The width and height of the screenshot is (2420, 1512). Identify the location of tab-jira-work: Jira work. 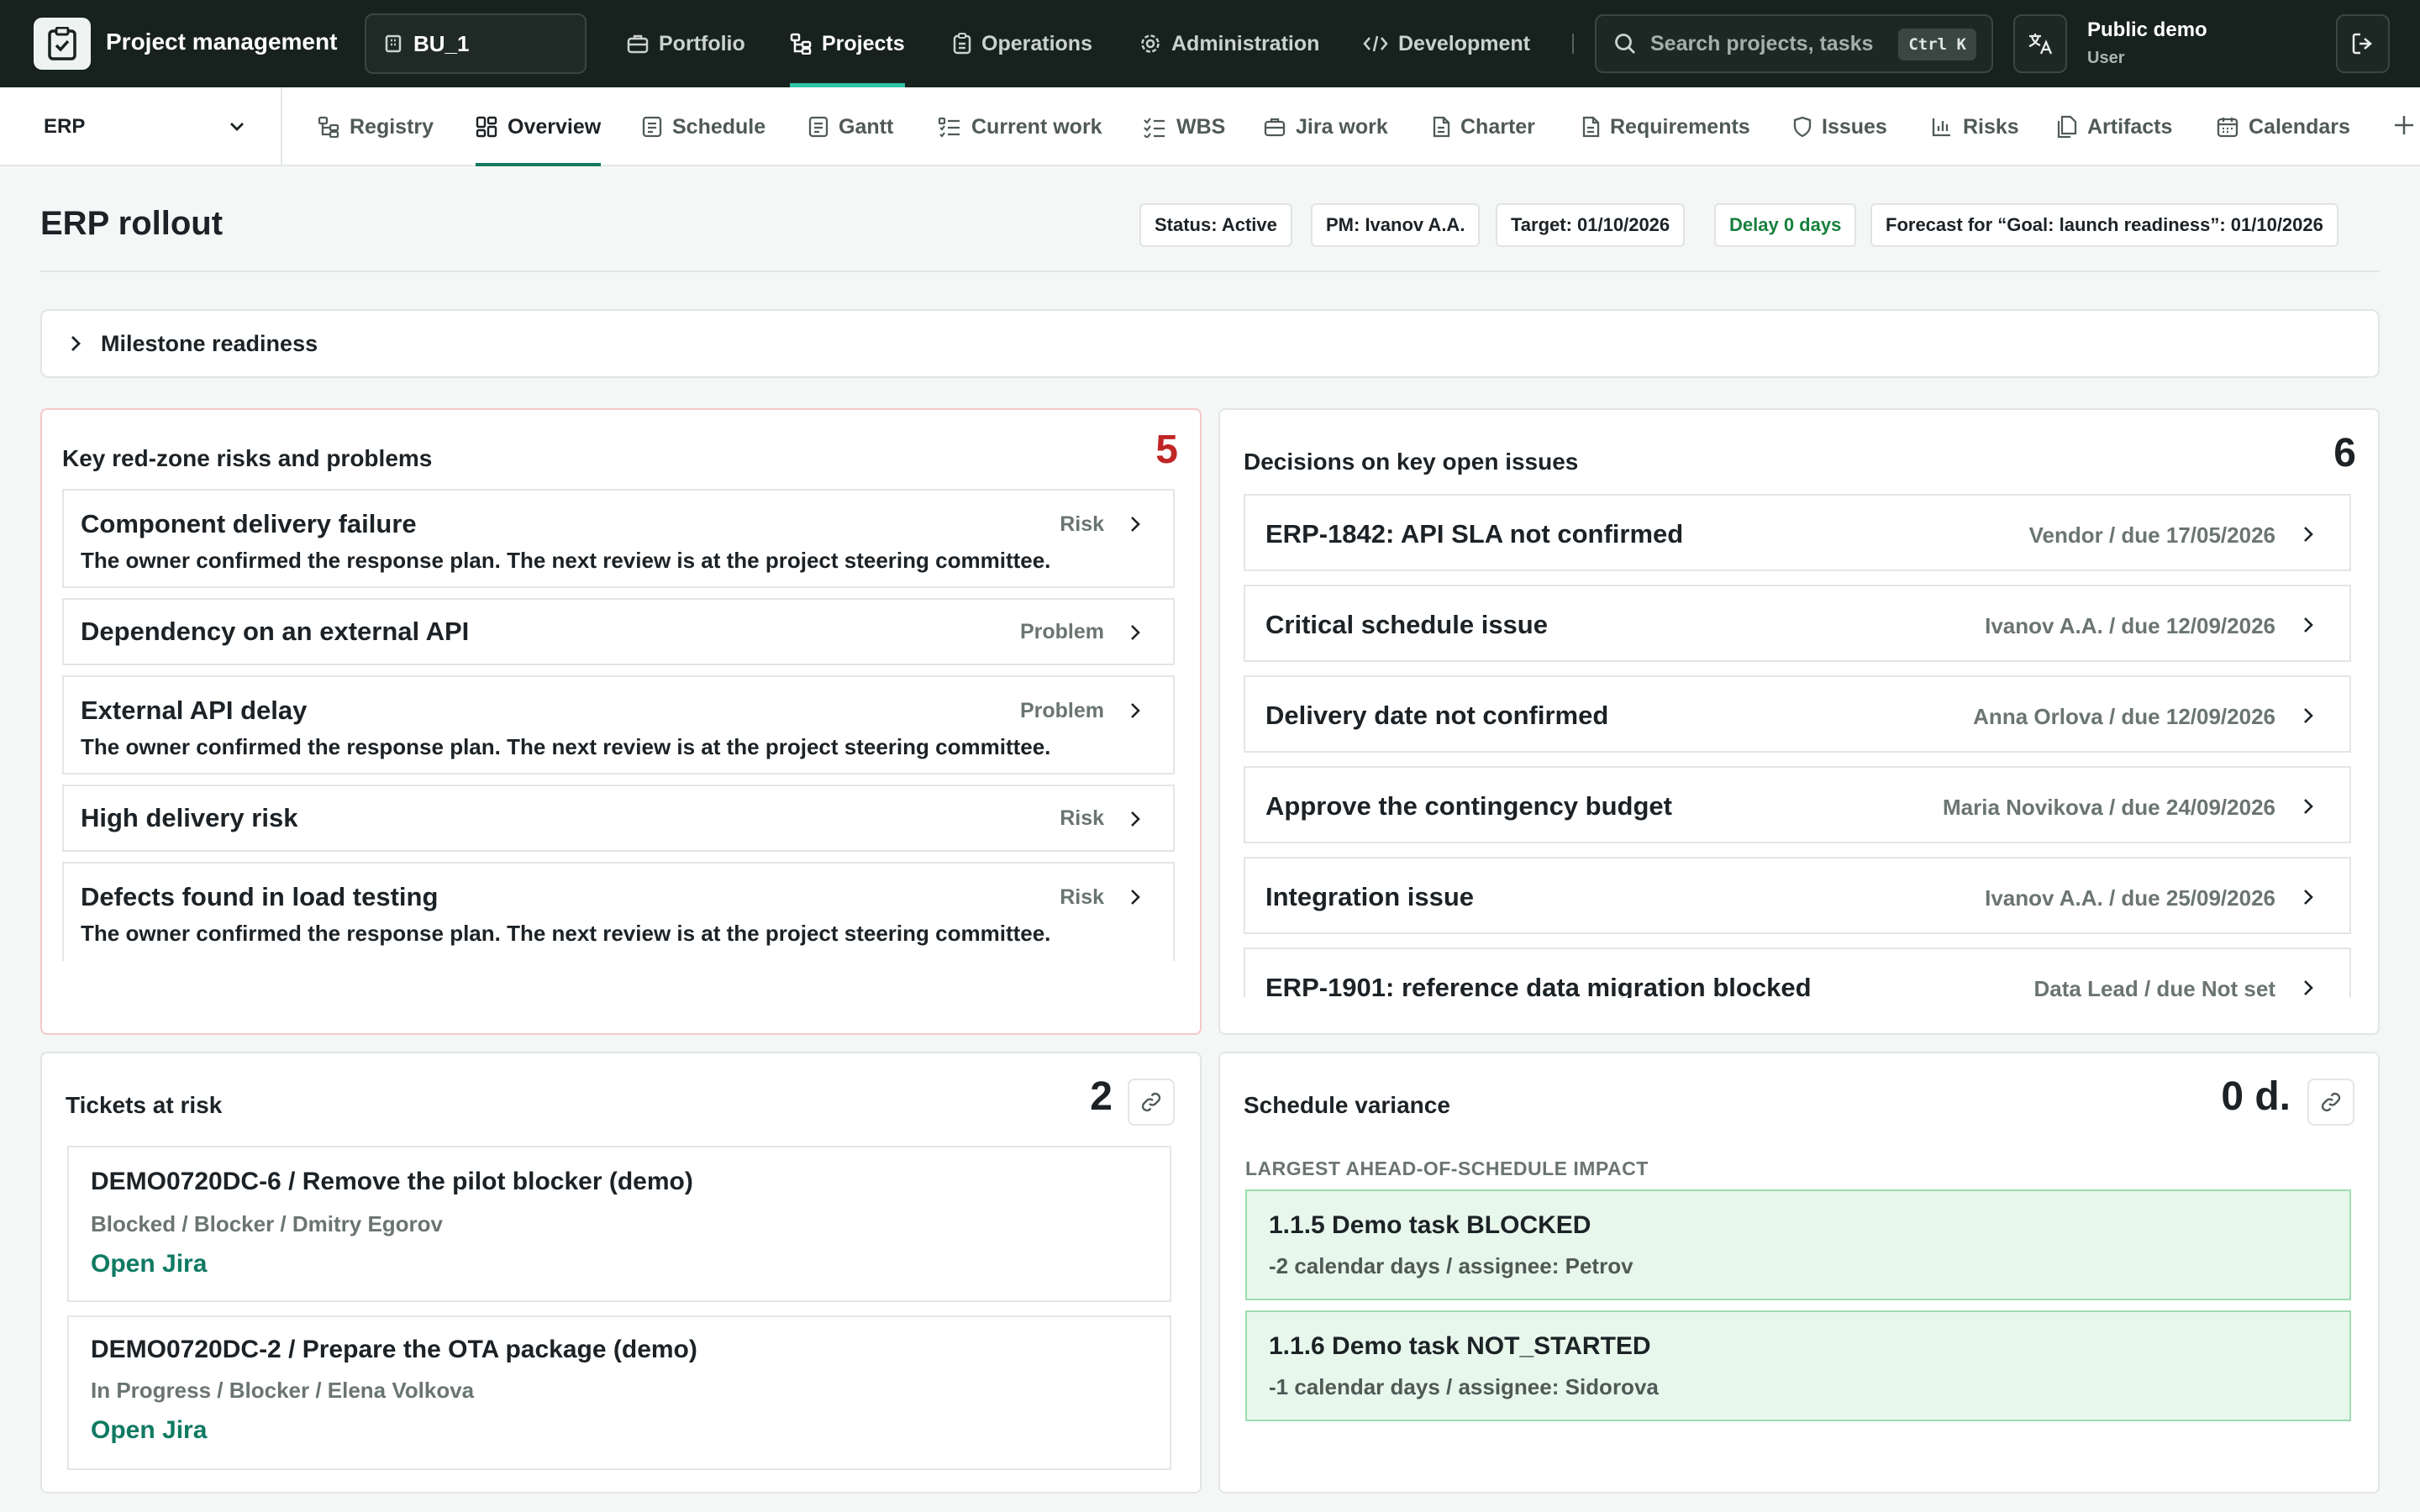
(1326, 126).